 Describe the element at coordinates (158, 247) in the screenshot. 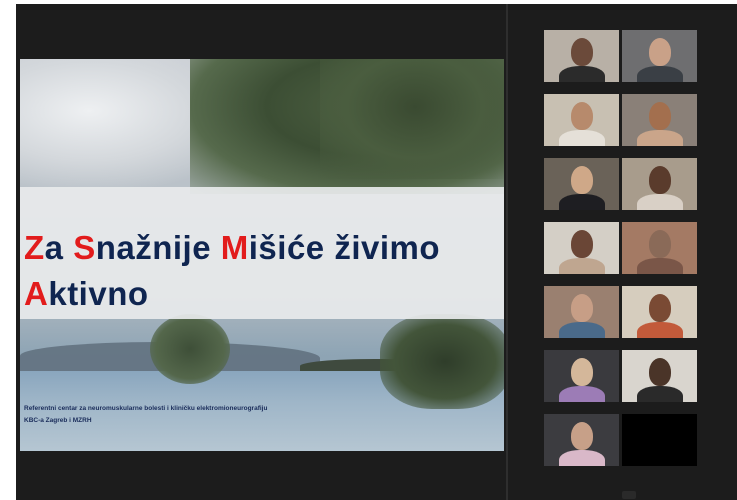

I see `title-word-snaznije: nažnije` at that location.